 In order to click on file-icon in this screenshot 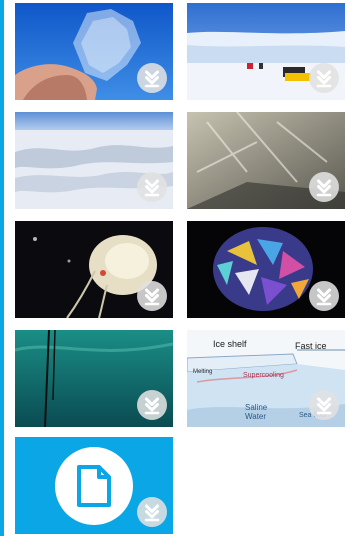, I will do `click(94, 486)`.